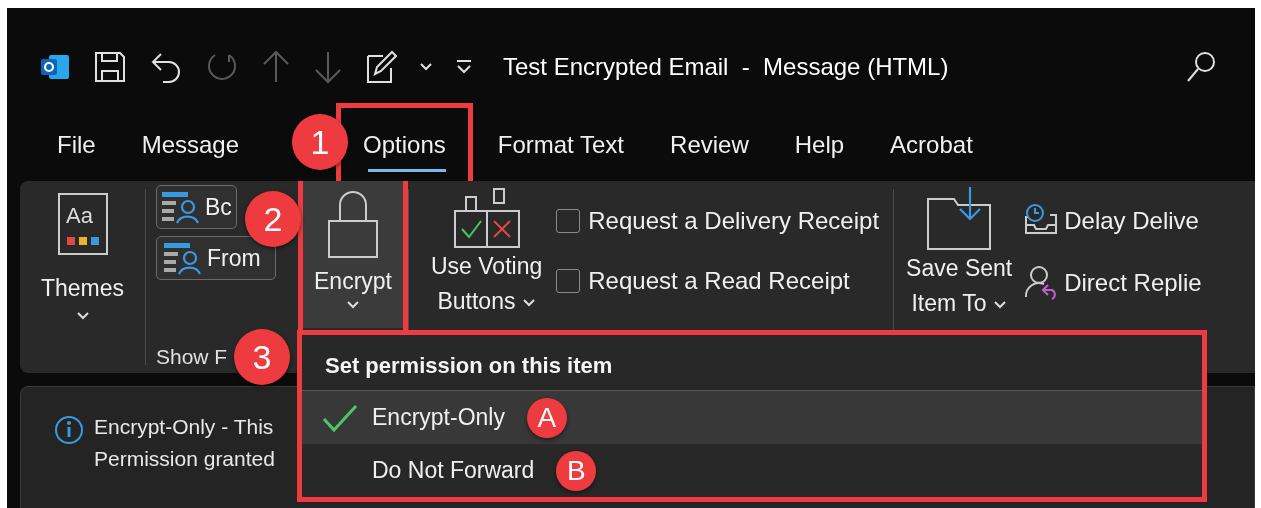  Describe the element at coordinates (1201, 67) in the screenshot. I see `search-icon` at that location.